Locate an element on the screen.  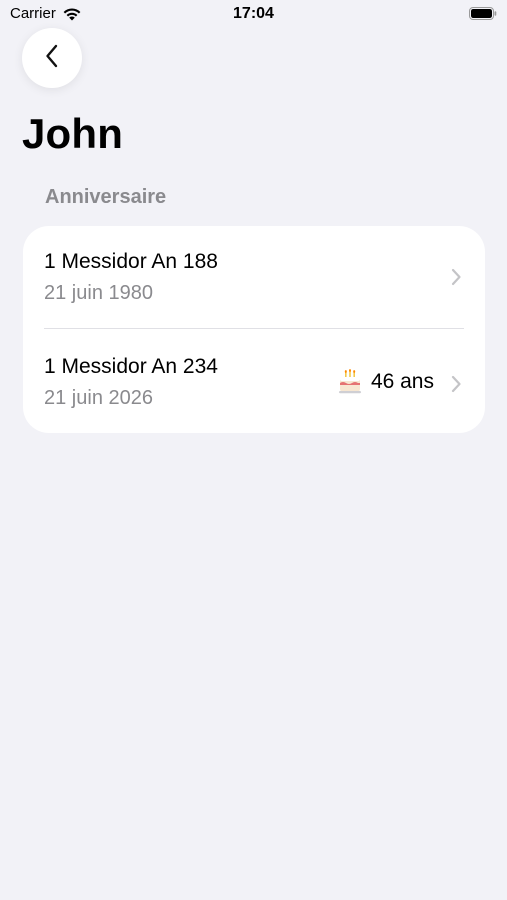
age-label: 46 ans is located at coordinates (402, 381).